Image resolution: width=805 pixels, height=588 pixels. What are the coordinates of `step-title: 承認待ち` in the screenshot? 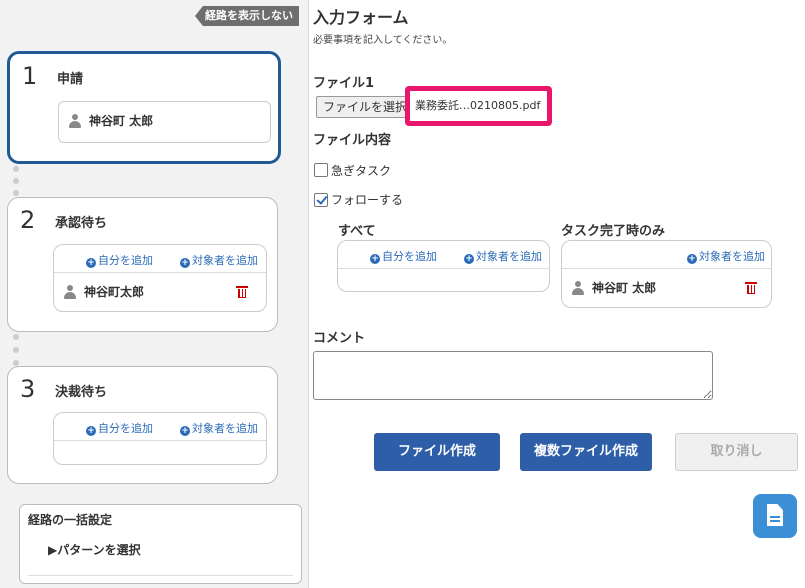 It's located at (81, 223).